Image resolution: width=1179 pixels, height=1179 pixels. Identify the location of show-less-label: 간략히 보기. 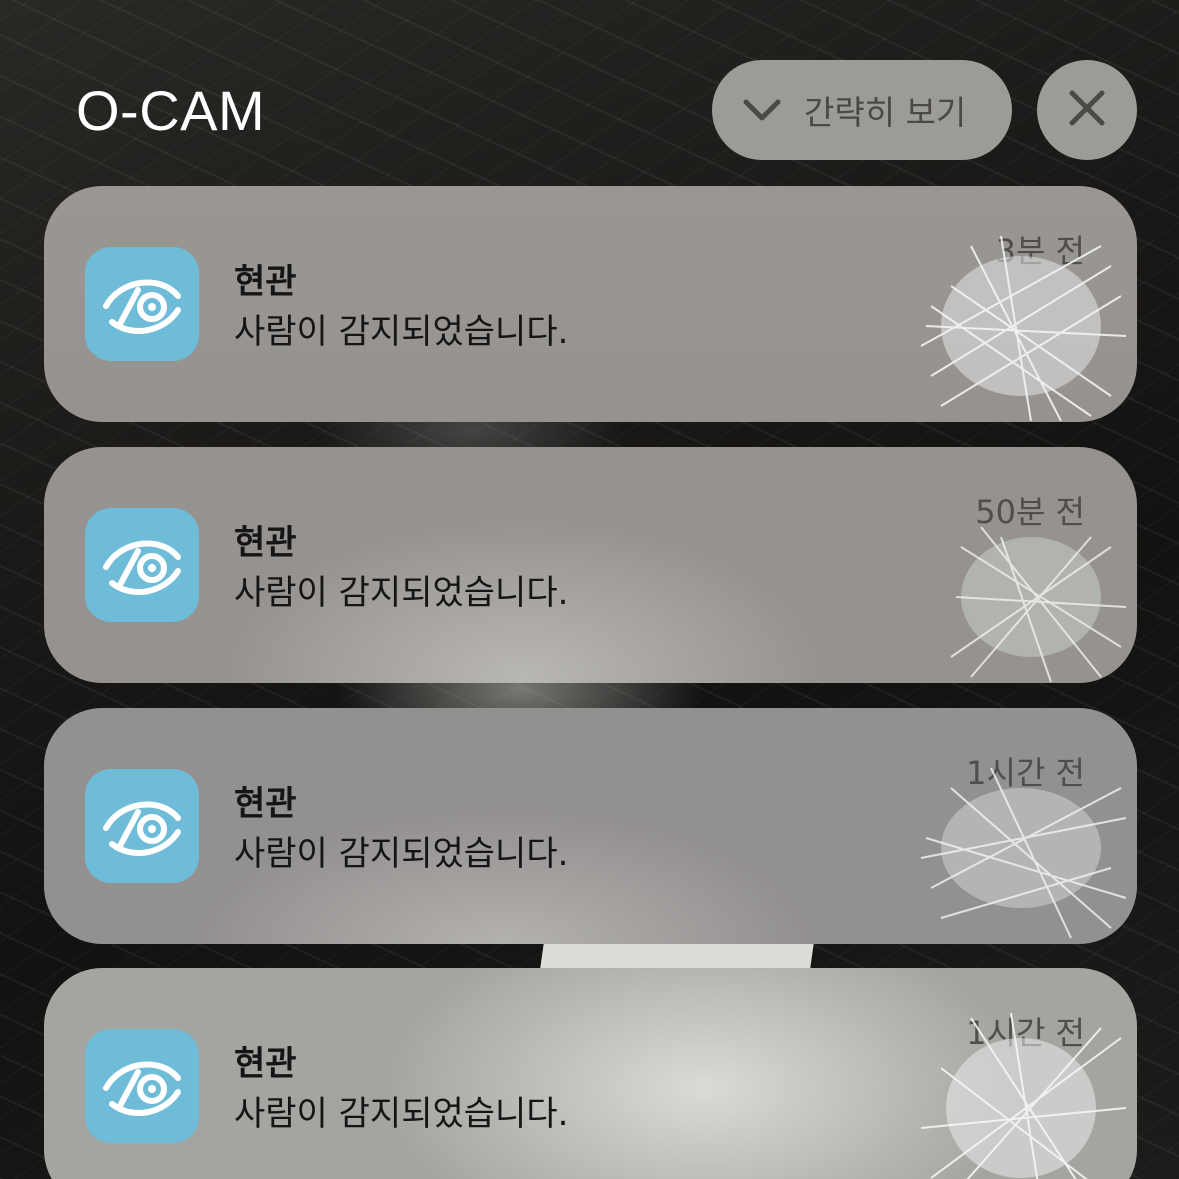
(885, 112).